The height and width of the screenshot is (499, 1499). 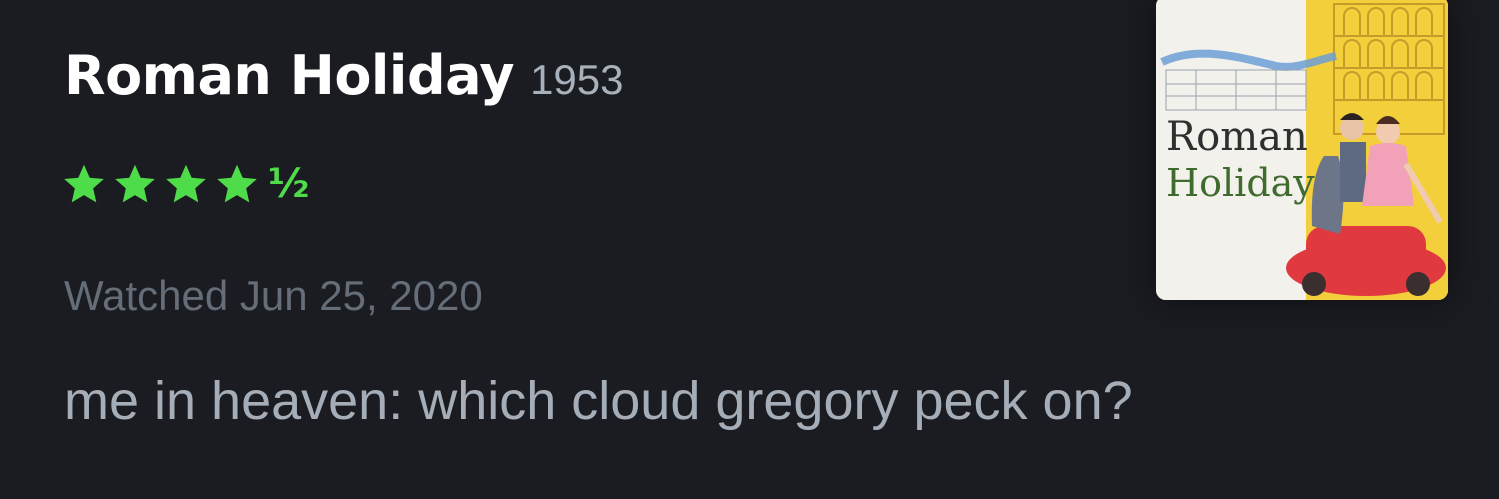 I want to click on film-poster: Roman Holiday, so click(x=1302, y=150).